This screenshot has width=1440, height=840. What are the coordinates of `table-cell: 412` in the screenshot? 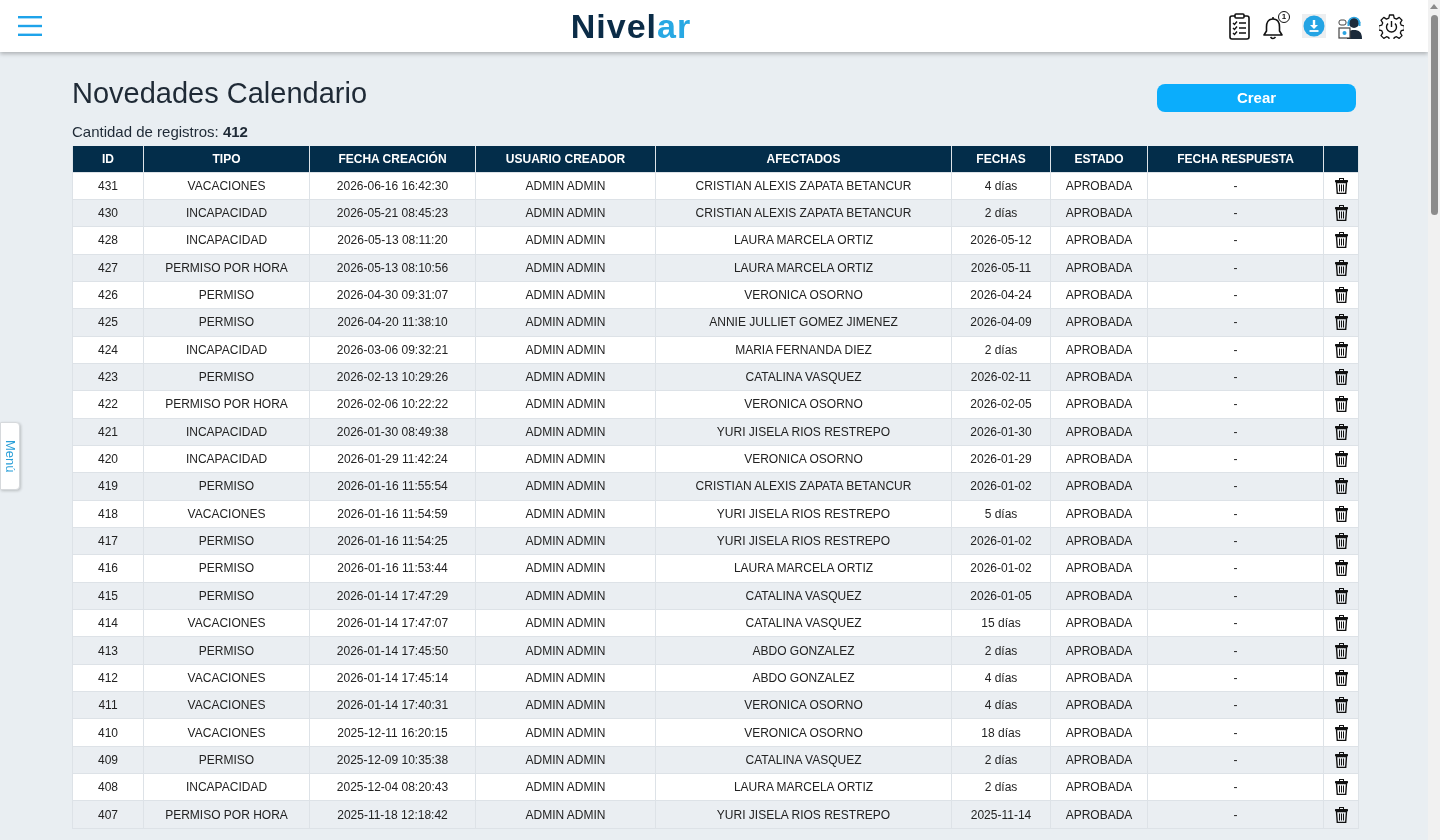 It's located at (108, 678).